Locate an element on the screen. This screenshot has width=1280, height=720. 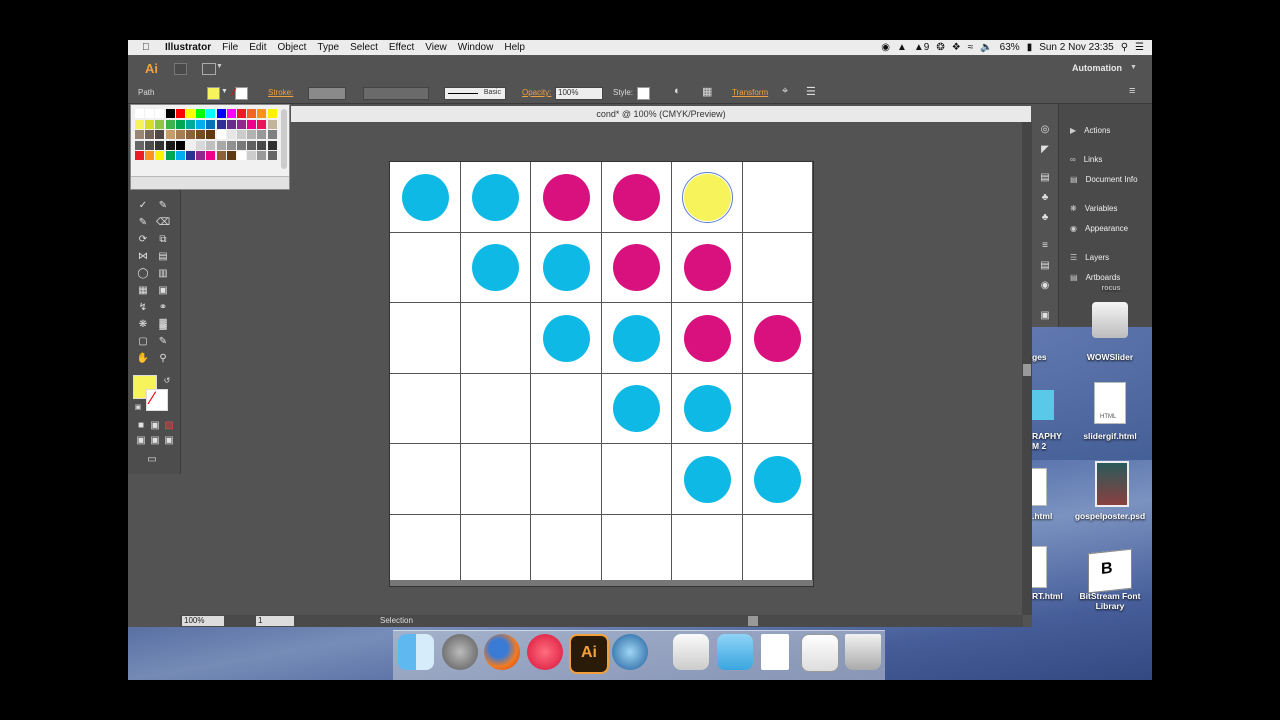
tool-status: Selection is located at coordinates (396, 620).